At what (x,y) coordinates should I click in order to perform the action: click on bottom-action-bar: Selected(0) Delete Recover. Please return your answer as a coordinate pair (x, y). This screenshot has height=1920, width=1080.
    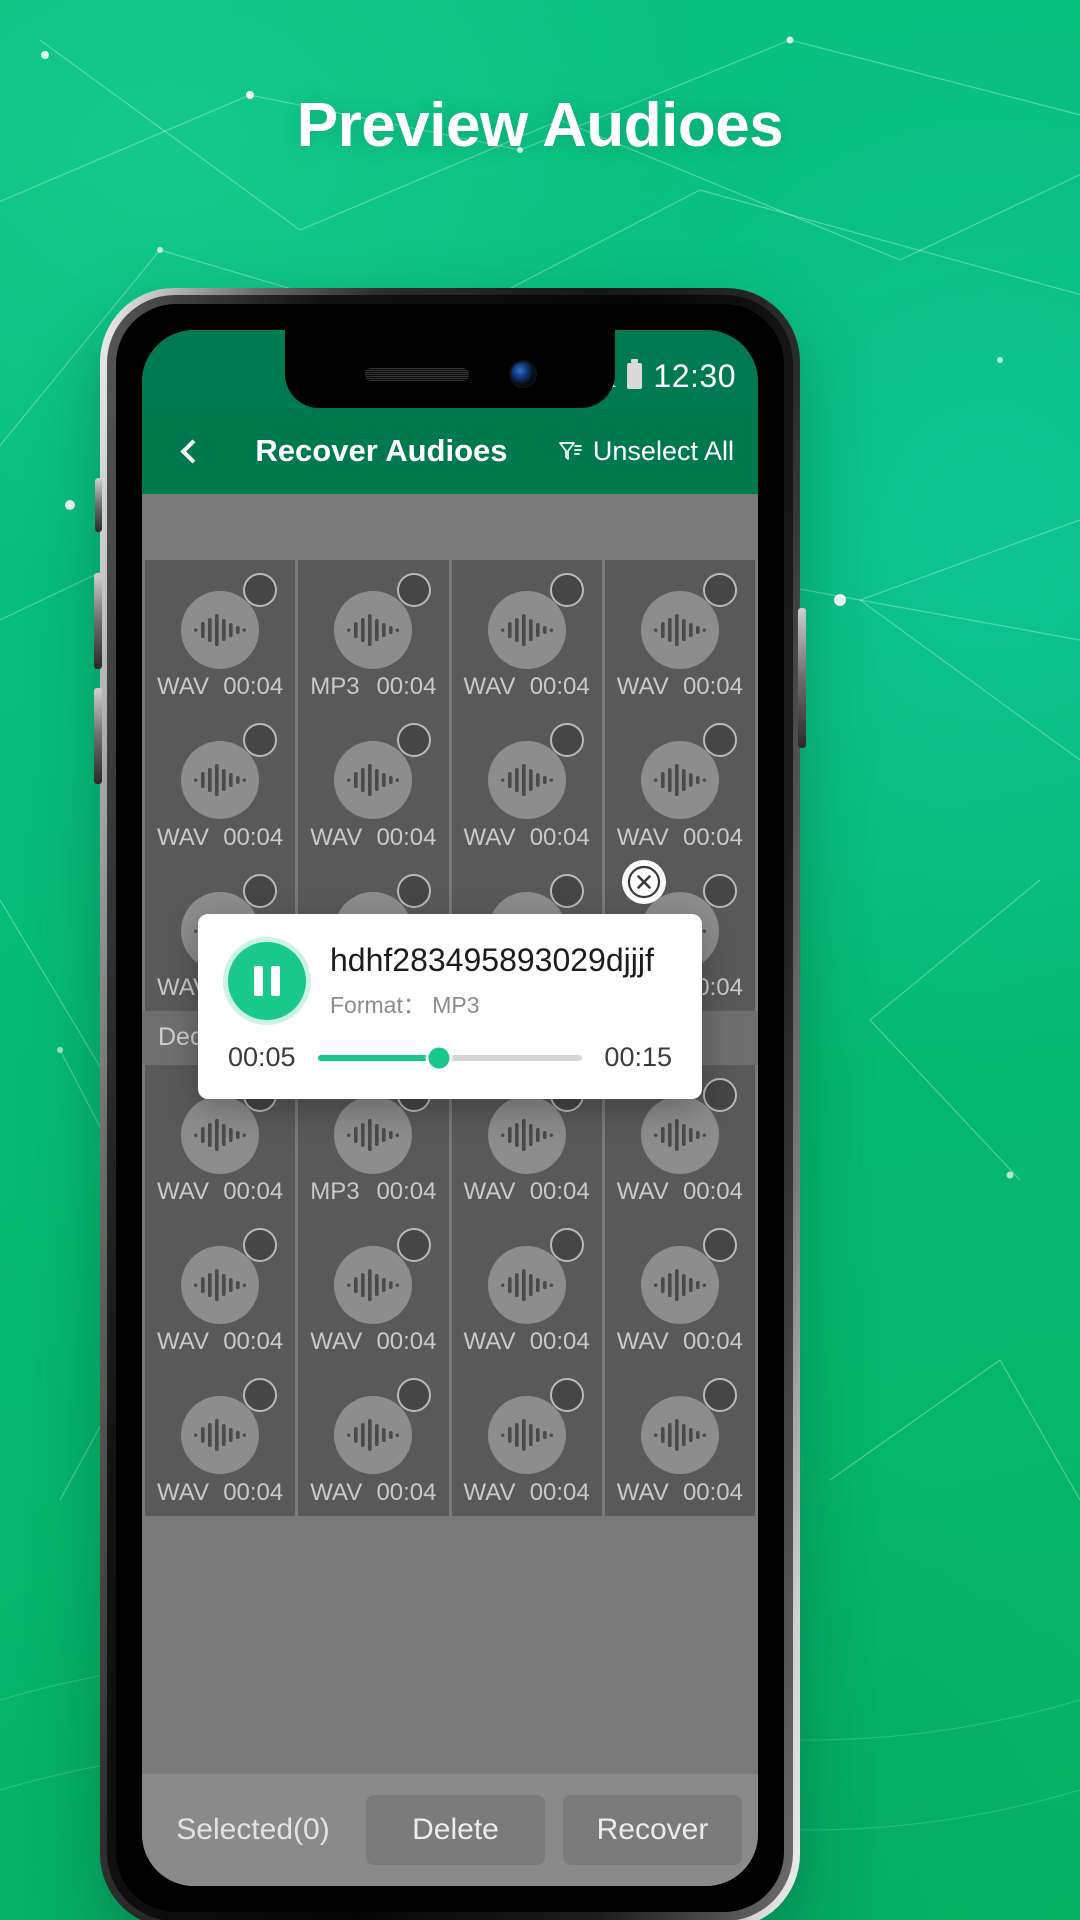
    Looking at the image, I should click on (450, 1830).